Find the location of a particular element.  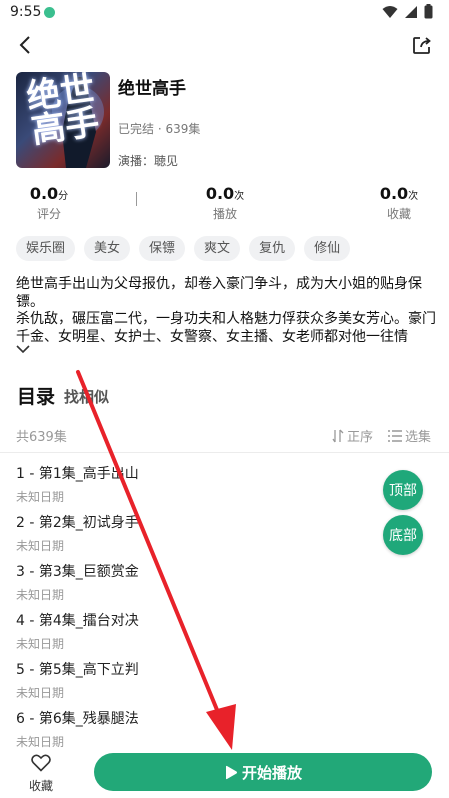

episode-title: 3 - 第3集_巨额赏金 is located at coordinates (77, 572).